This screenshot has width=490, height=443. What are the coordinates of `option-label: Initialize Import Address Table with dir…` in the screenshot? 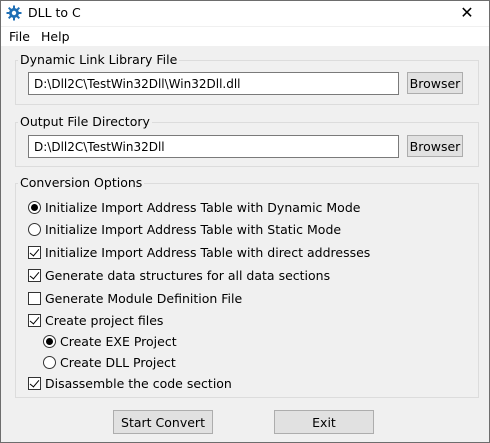 It's located at (208, 252).